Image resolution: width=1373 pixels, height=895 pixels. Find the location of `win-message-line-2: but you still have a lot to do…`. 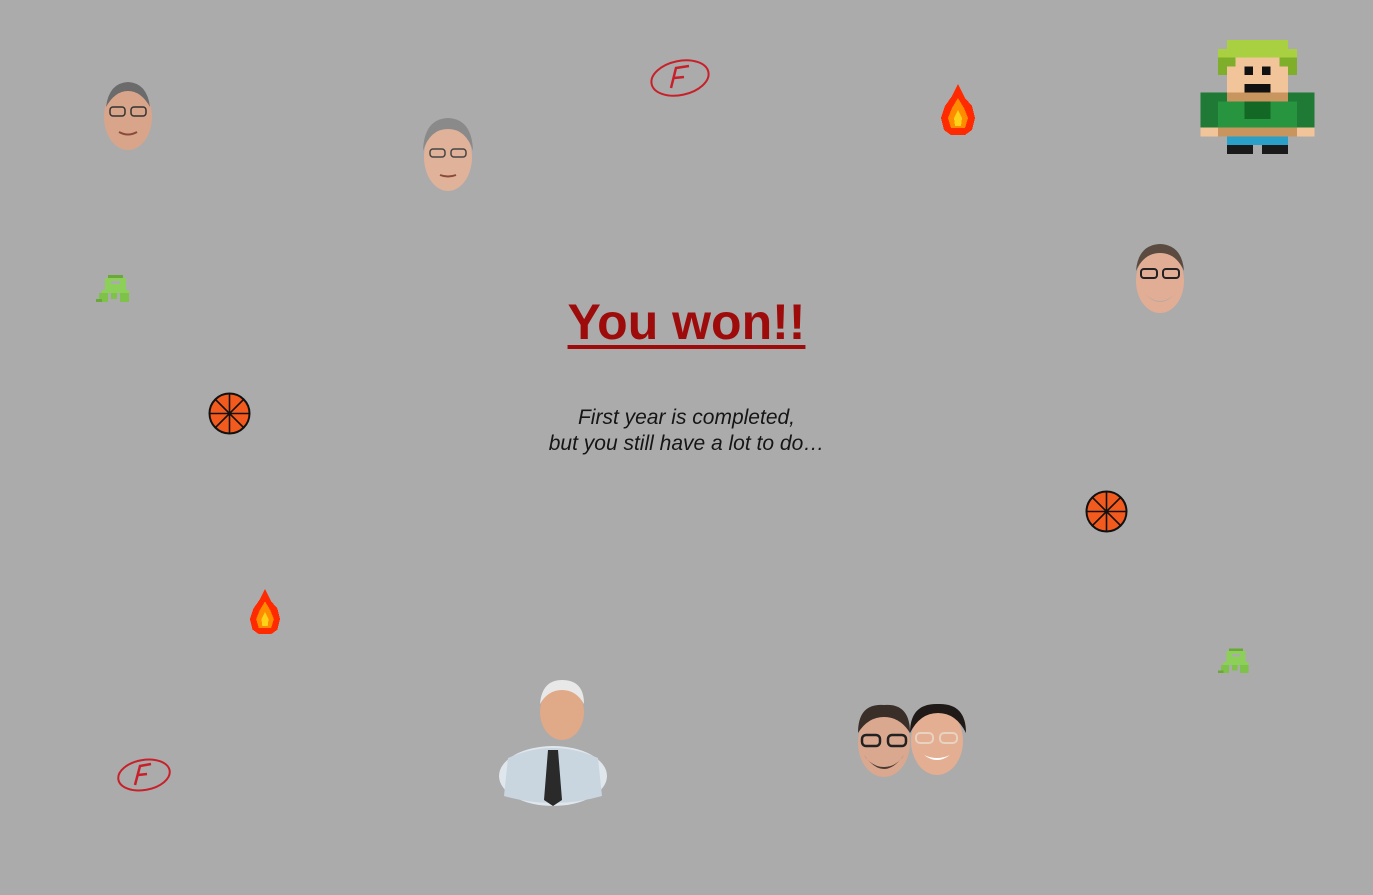

win-message-line-2: but you still have a lot to do… is located at coordinates (686, 443).